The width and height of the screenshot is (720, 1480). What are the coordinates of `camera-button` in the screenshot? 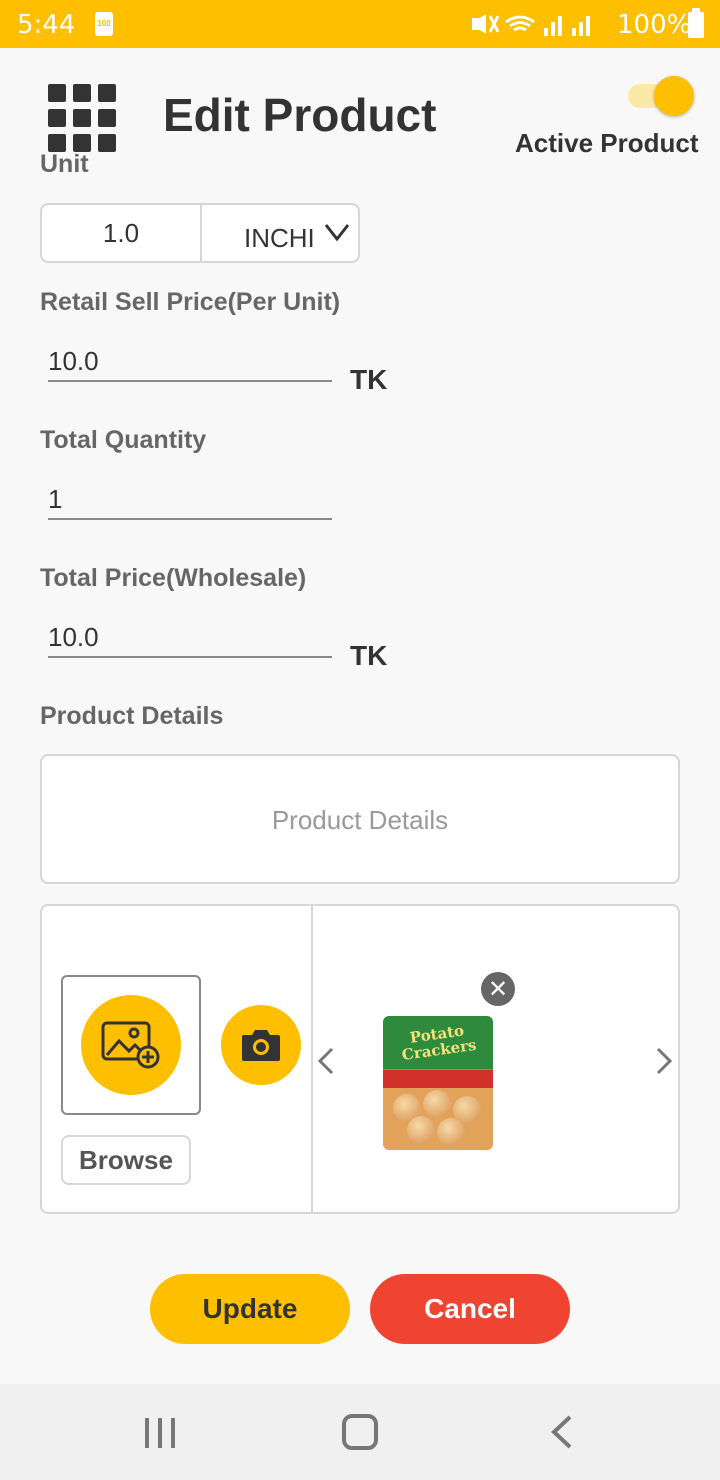 It's located at (261, 1045).